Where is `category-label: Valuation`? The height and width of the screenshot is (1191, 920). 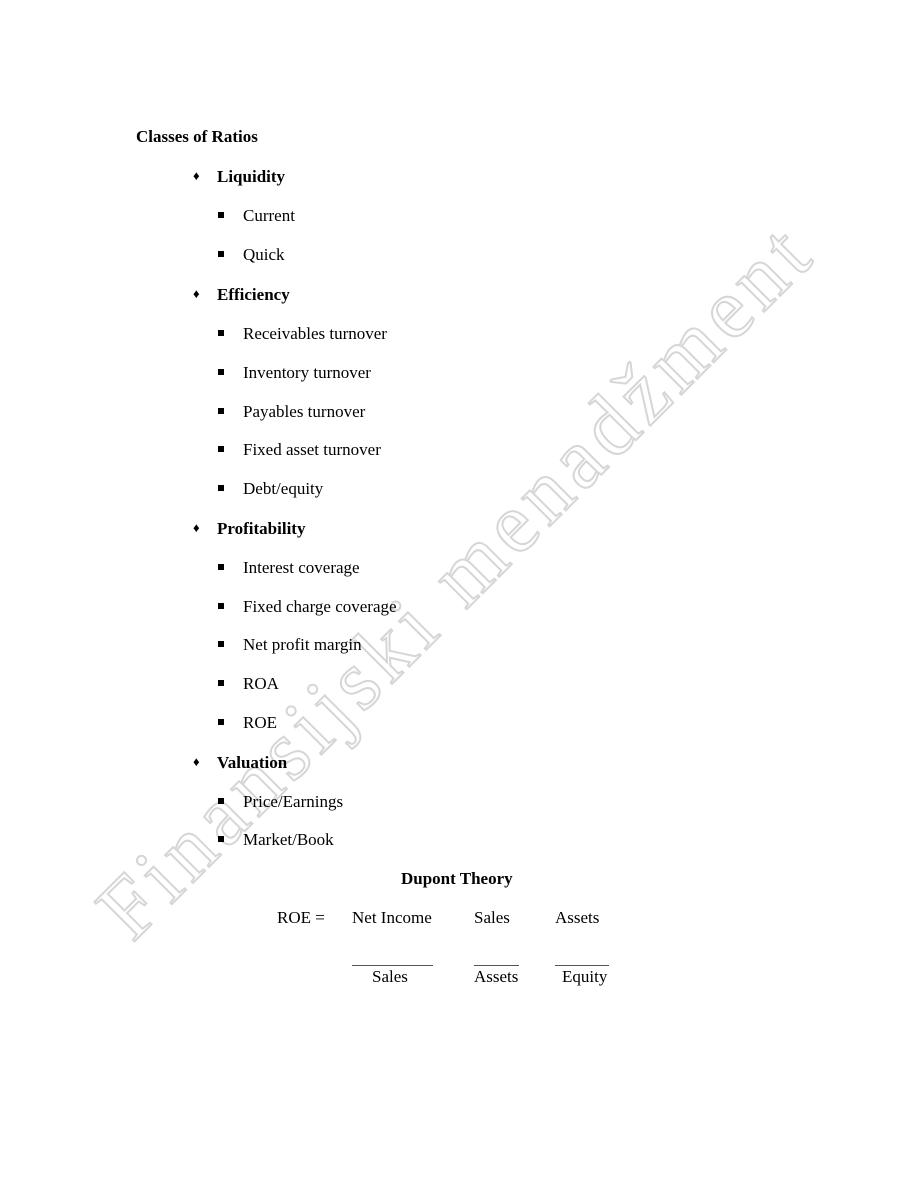
category-label: Valuation is located at coordinates (252, 762).